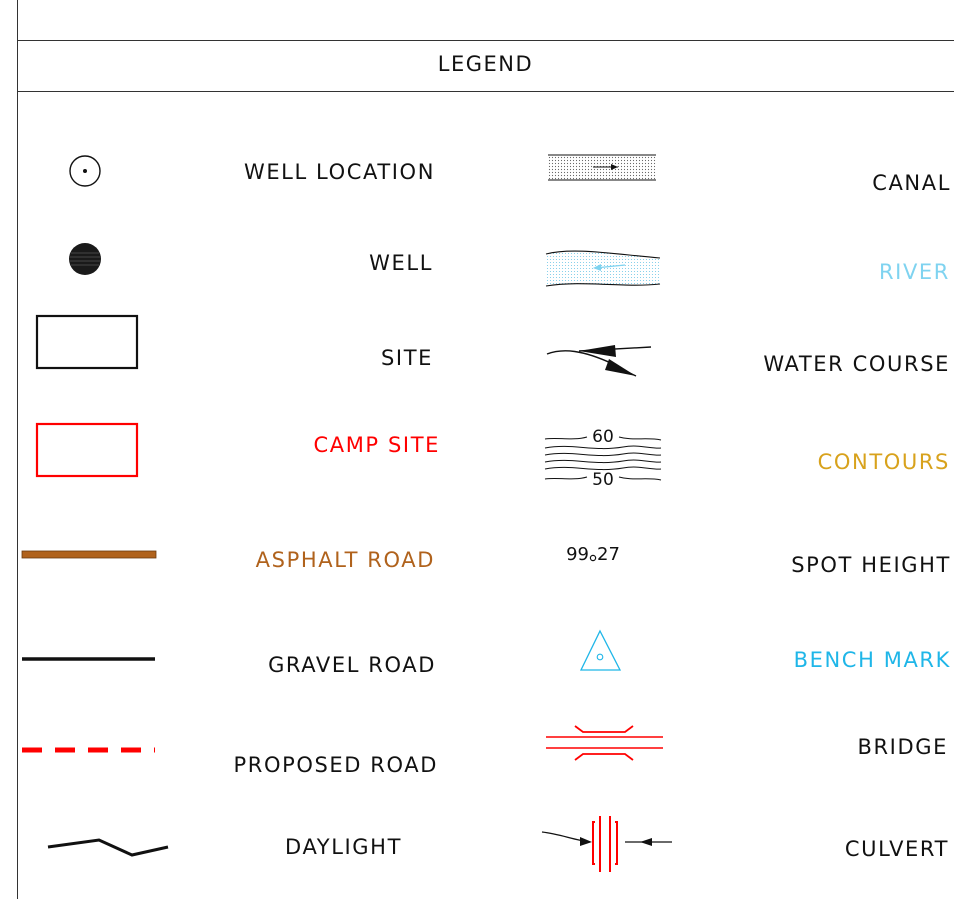 This screenshot has height=899, width=954. What do you see at coordinates (343, 847) in the screenshot?
I see `legend-label-daylight: DAYLIGHT` at bounding box center [343, 847].